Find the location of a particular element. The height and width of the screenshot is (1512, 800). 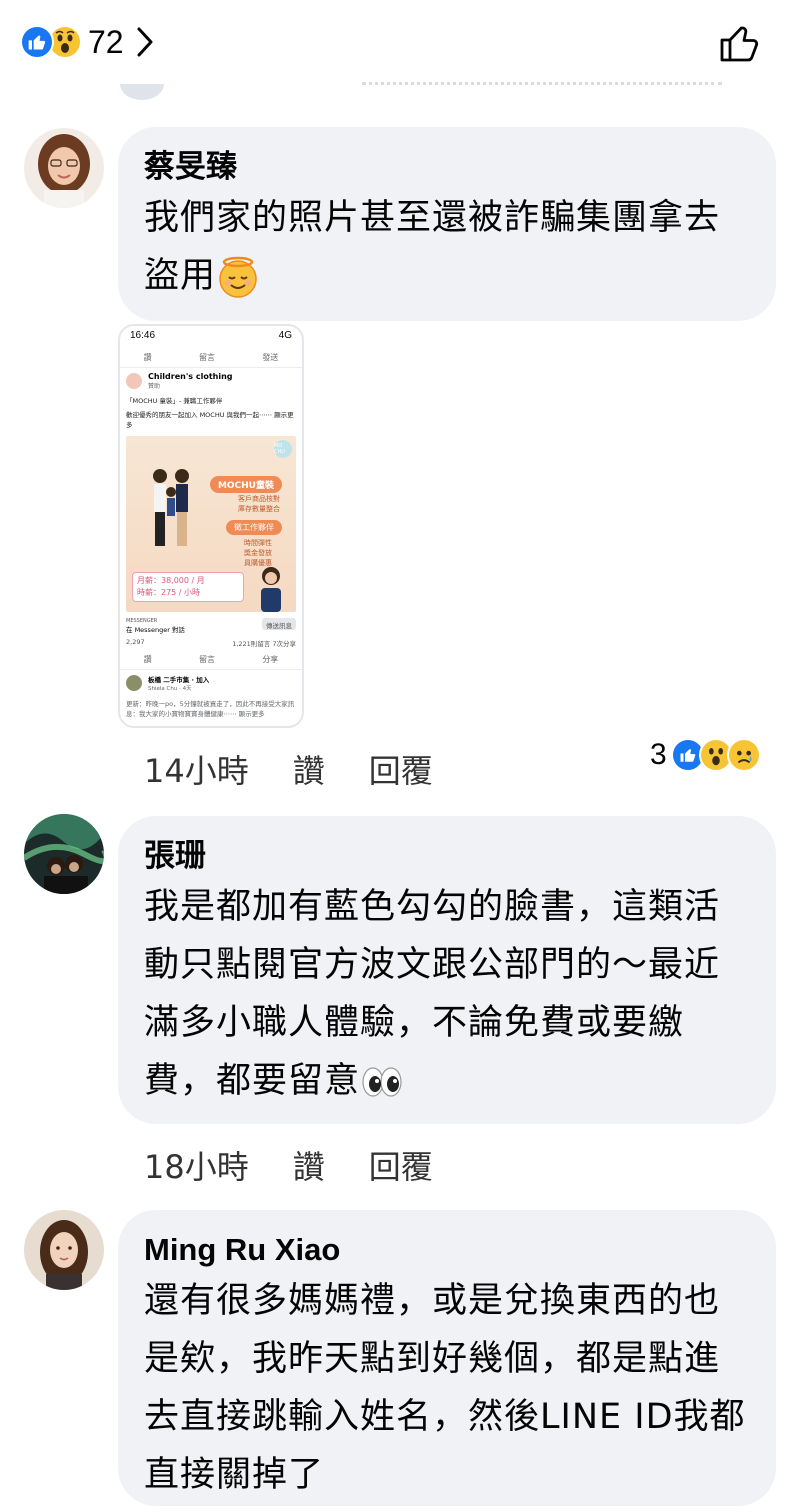

send-message-button: 傳送訊息 is located at coordinates (279, 624).